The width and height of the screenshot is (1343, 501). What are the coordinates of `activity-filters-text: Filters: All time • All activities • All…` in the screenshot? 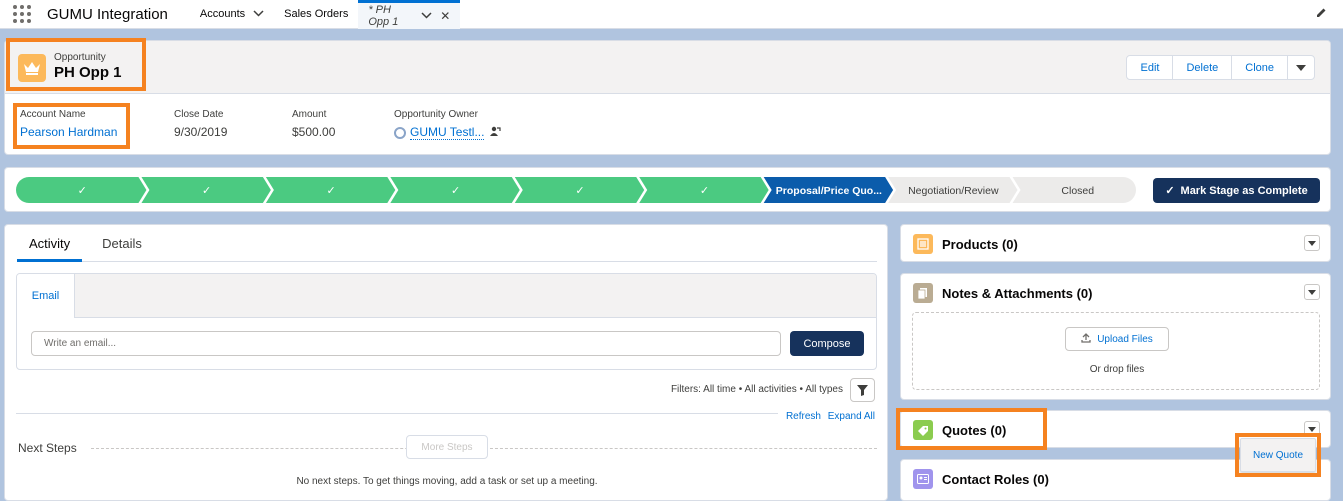 It's located at (756, 389).